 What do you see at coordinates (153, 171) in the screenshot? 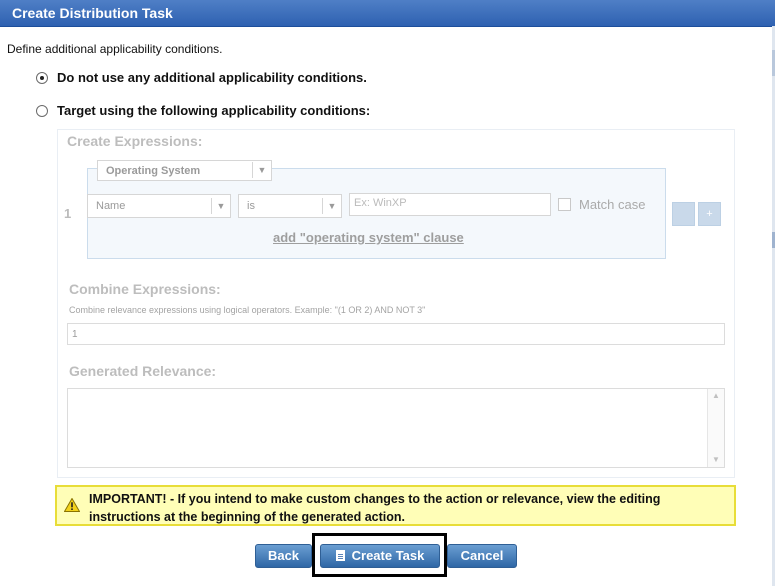
I see `group-type-value: Operating System` at bounding box center [153, 171].